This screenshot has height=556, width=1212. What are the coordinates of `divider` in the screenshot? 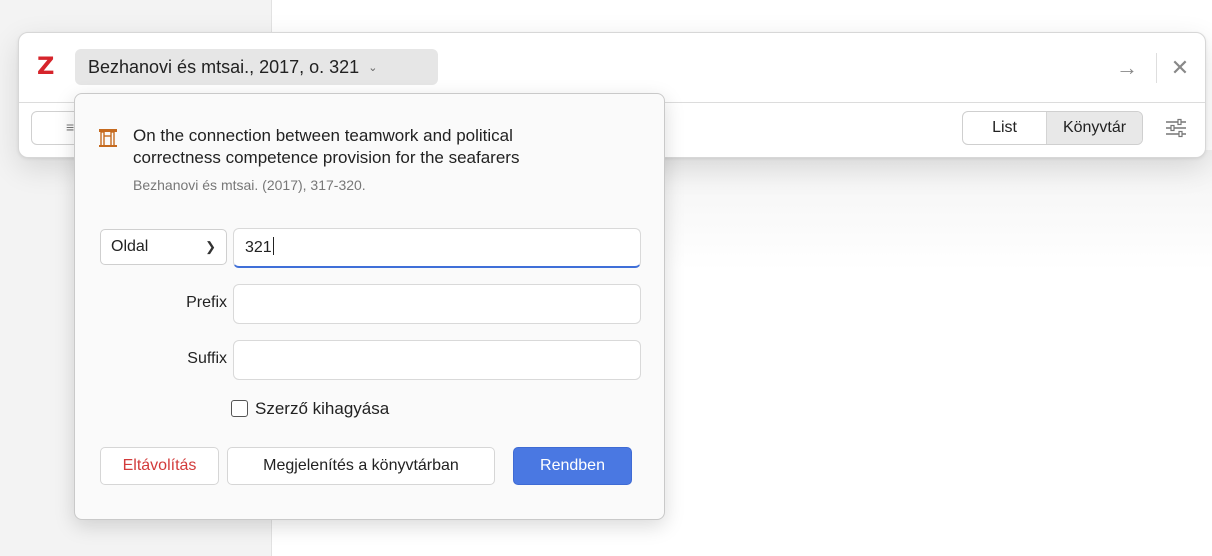 It's located at (1156, 68).